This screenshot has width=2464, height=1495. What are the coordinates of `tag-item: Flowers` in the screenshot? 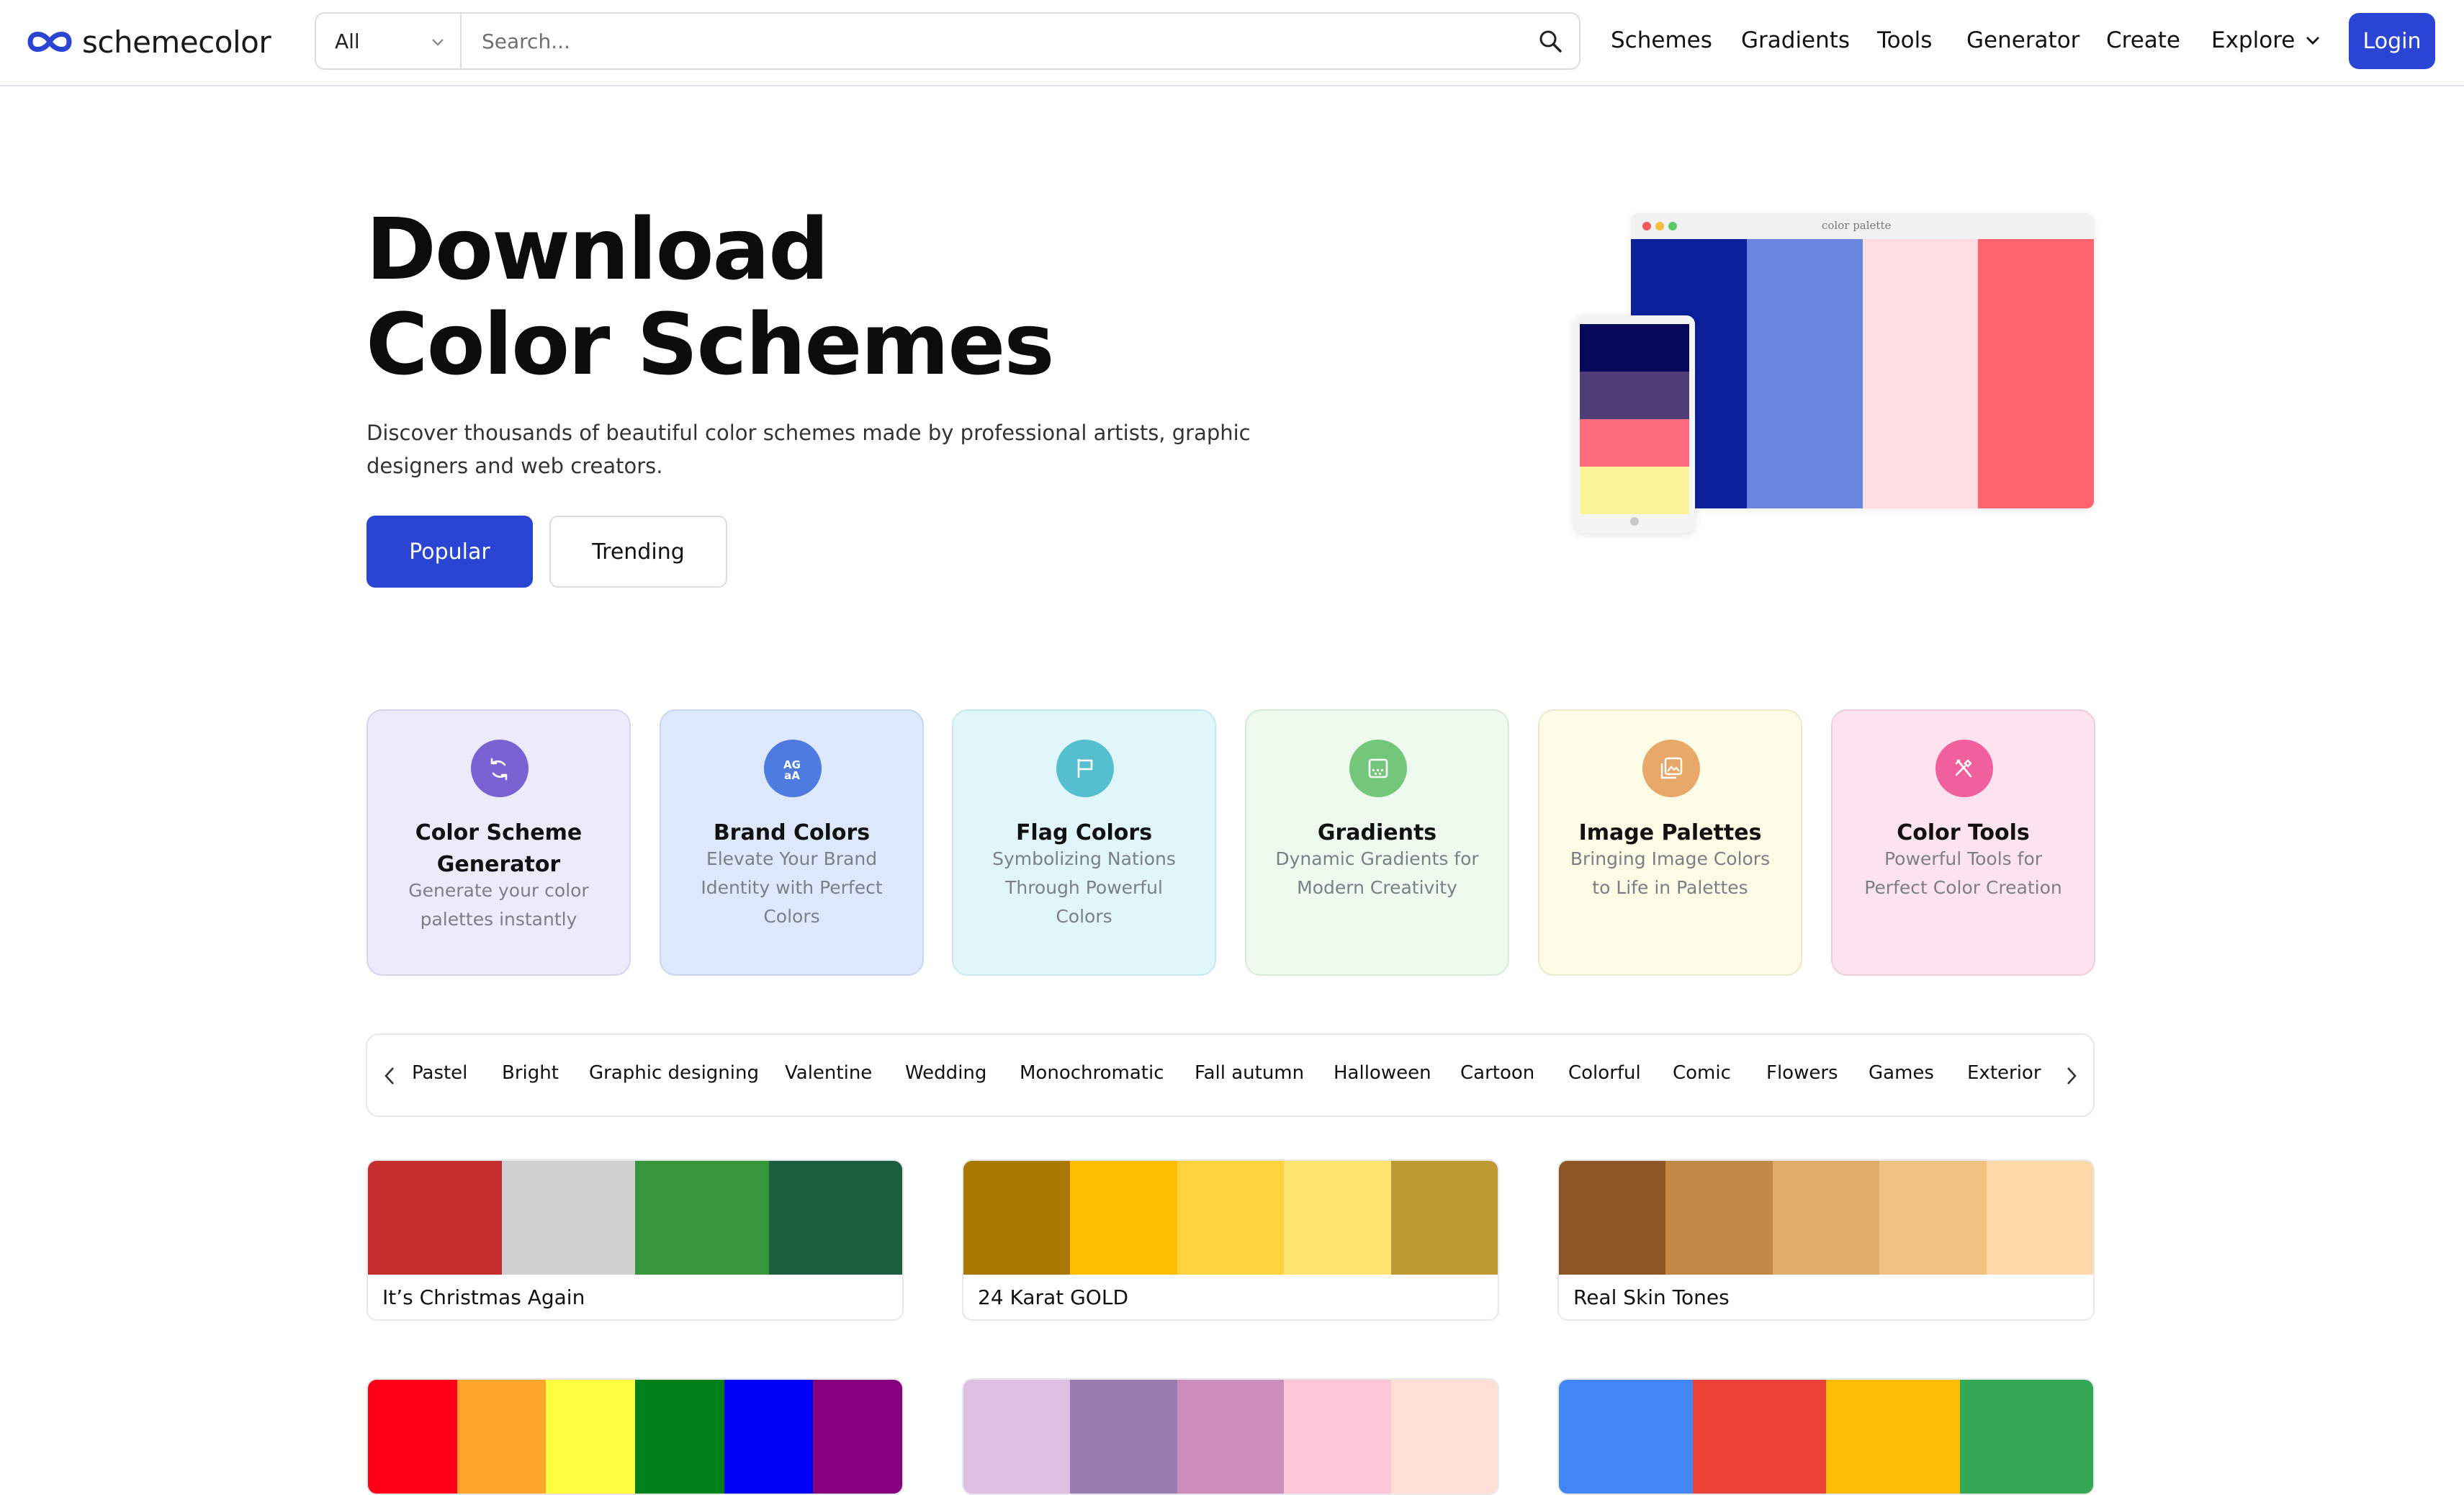 It's located at (1802, 1073).